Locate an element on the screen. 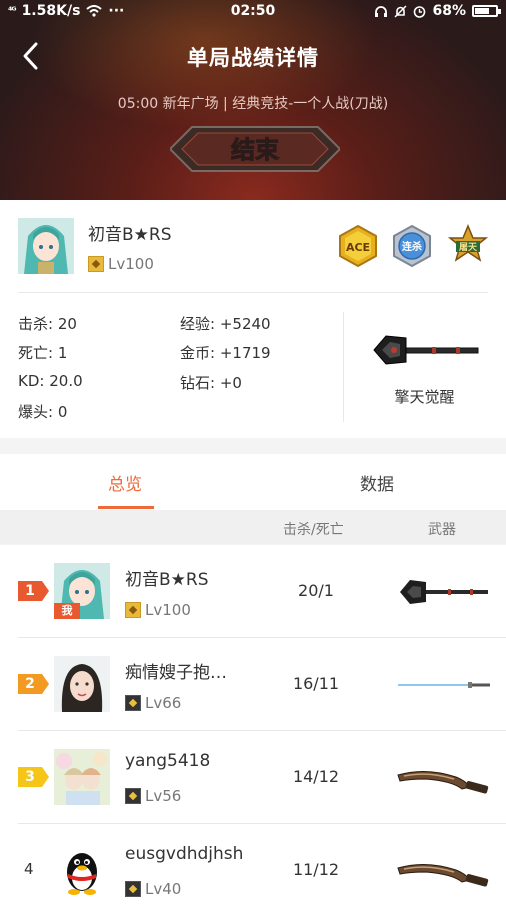 Image resolution: width=506 pixels, height=917 pixels. row-kd: 11/12 is located at coordinates (316, 869).